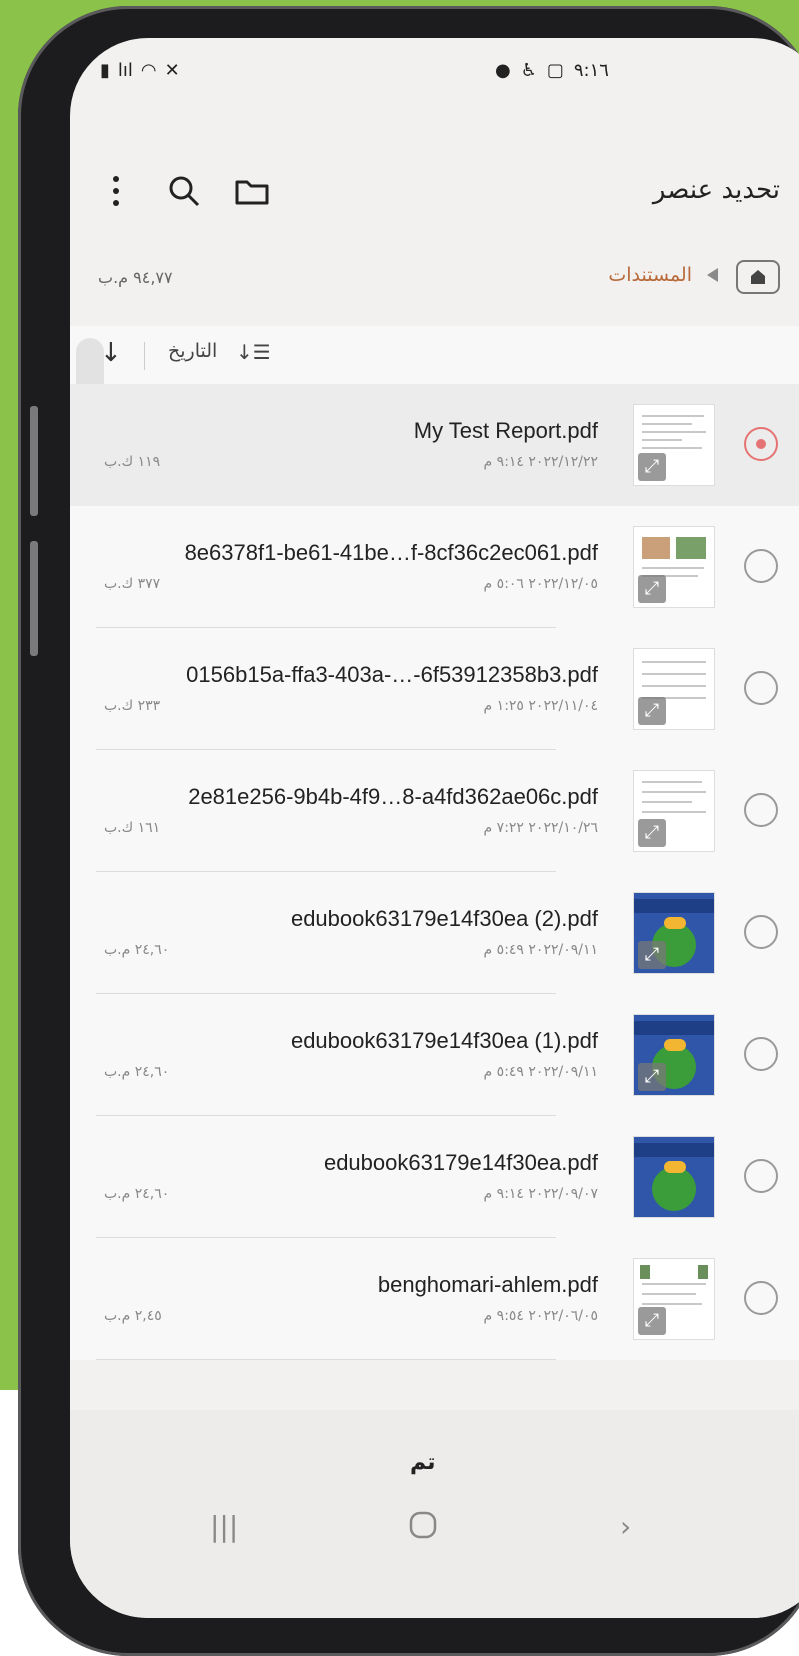  Describe the element at coordinates (192, 351) in the screenshot. I see `sort-by-button: التاريخ` at that location.